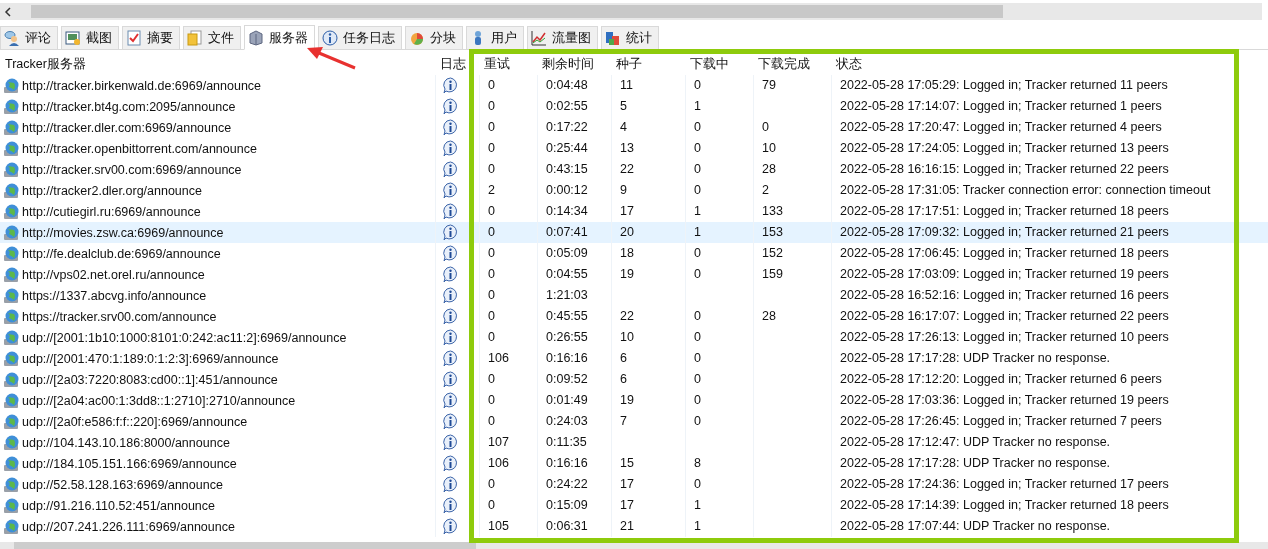  What do you see at coordinates (498, 442) in the screenshot?
I see `table-cell: 107` at bounding box center [498, 442].